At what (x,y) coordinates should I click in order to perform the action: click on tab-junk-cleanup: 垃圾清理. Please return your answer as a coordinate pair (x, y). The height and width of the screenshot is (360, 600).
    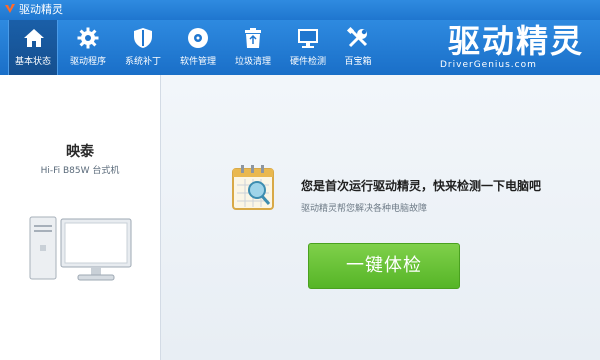
    Looking at the image, I should click on (253, 47).